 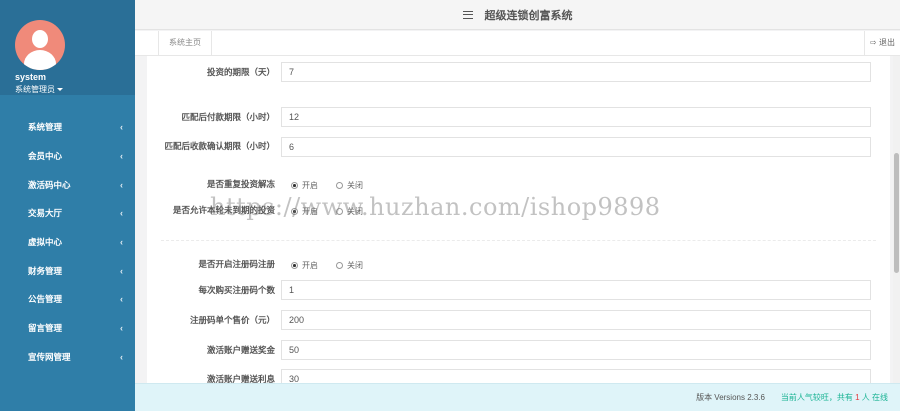 I want to click on sidebar-item-label: 公告管理, so click(x=45, y=299).